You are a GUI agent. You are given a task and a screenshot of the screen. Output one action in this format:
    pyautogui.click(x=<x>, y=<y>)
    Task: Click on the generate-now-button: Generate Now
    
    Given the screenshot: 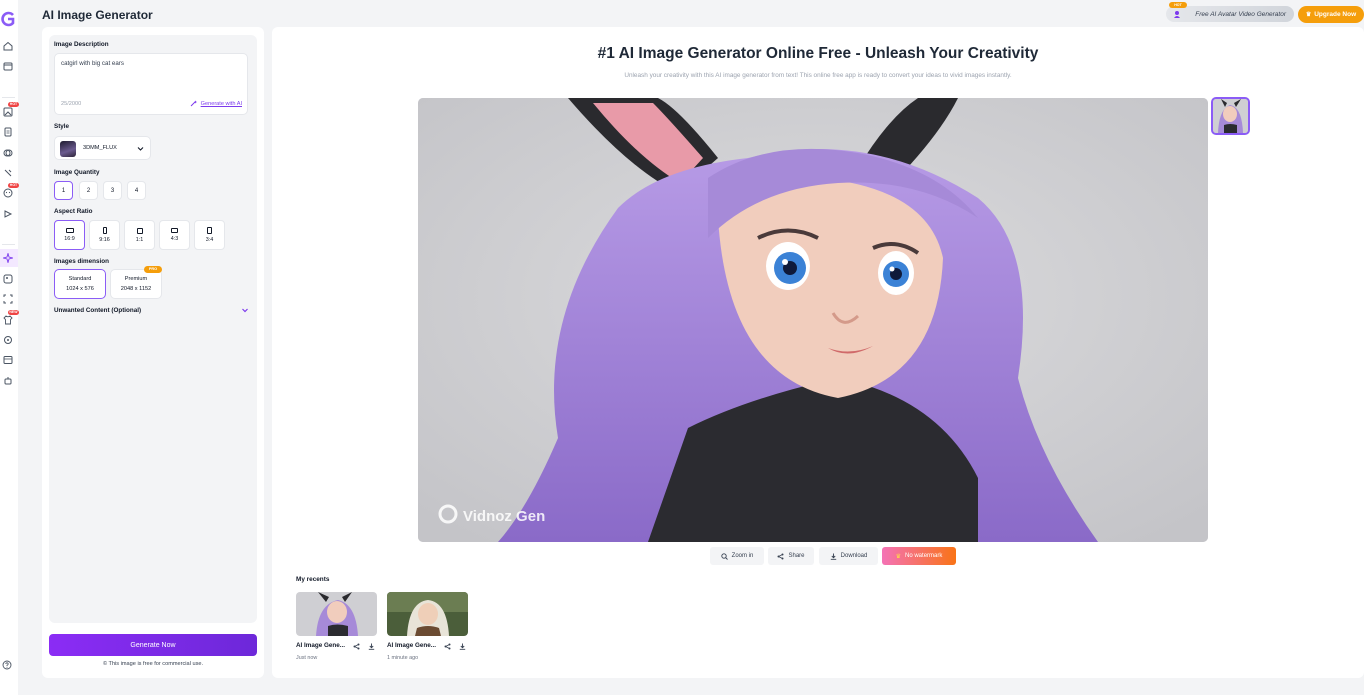 What is the action you would take?
    pyautogui.click(x=153, y=645)
    